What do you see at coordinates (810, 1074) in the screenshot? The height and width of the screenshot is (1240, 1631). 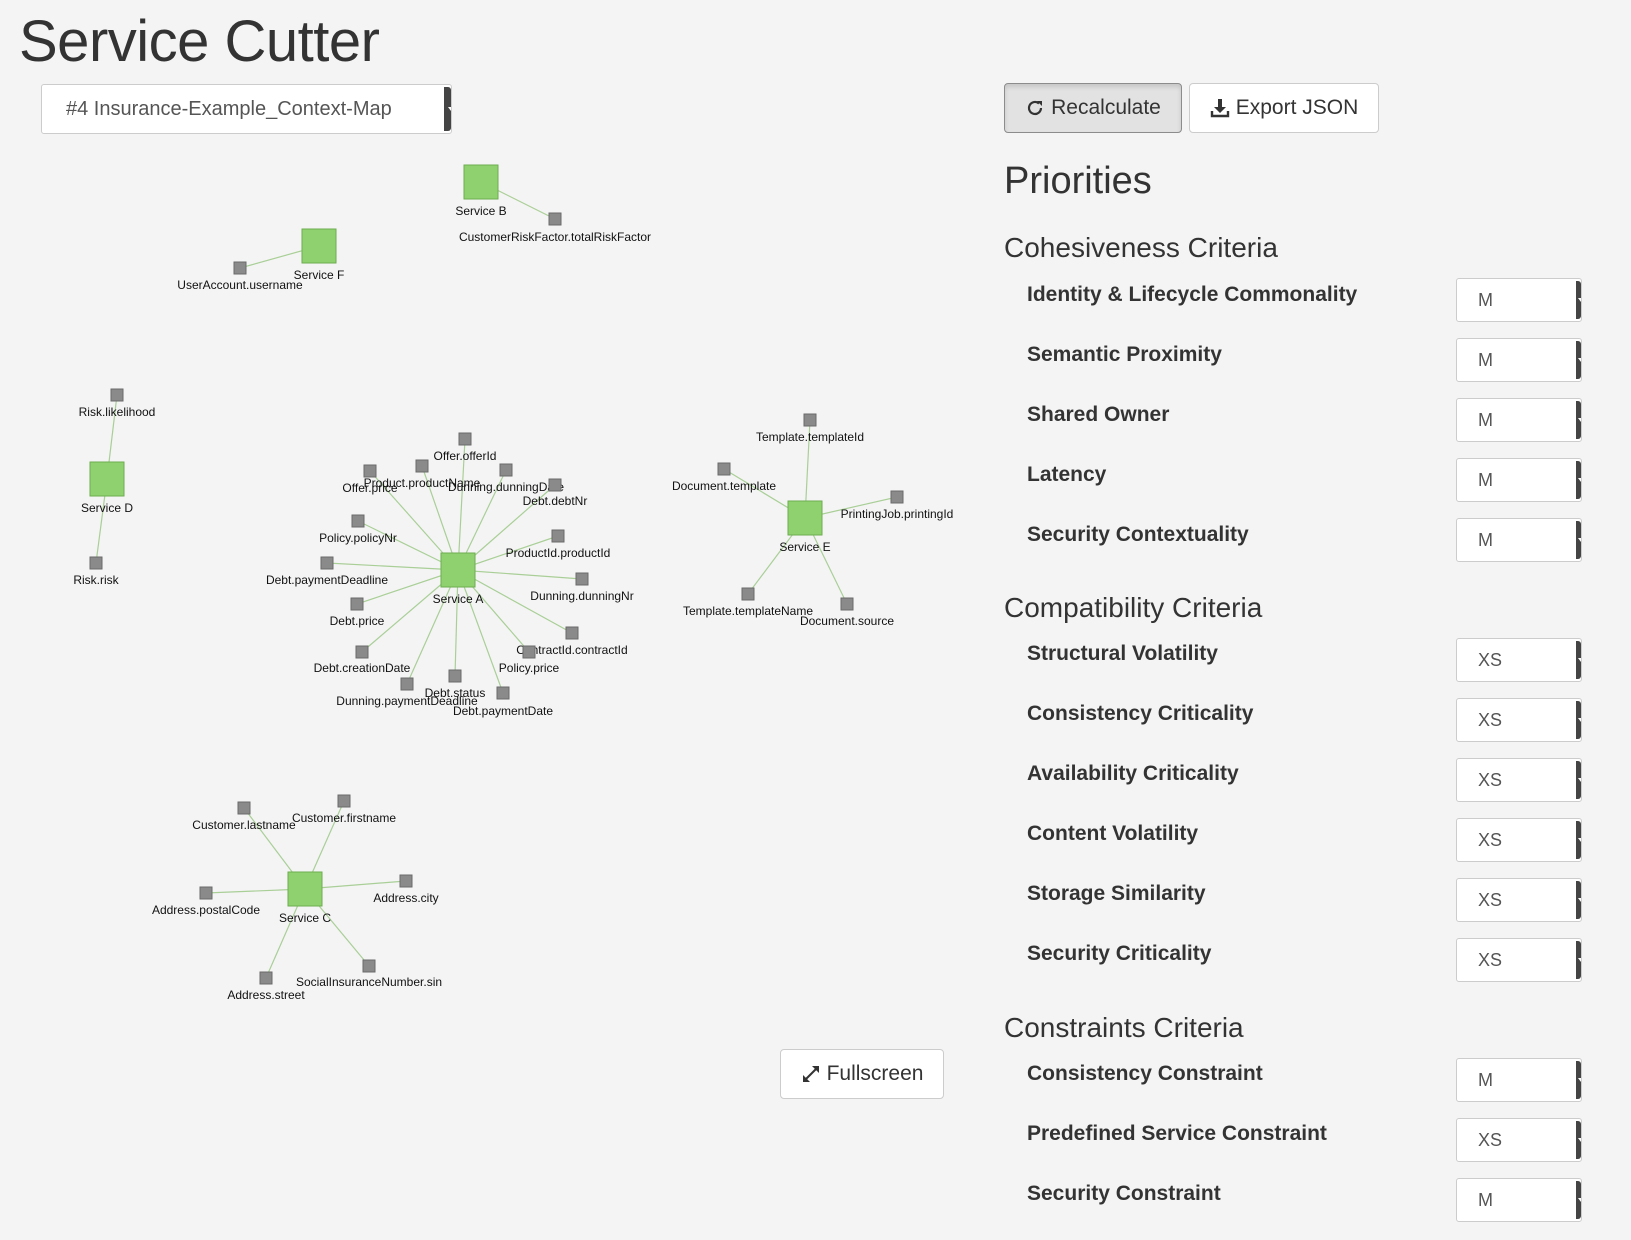 I see `expand-icon` at bounding box center [810, 1074].